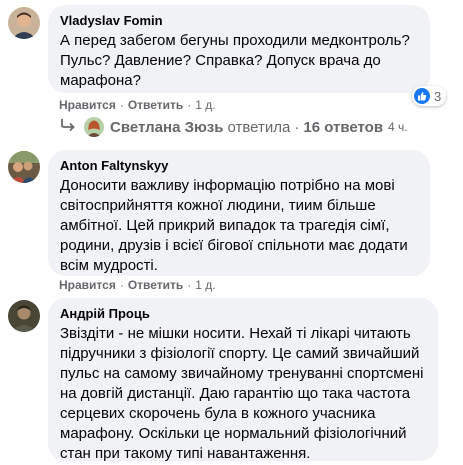 The width and height of the screenshot is (463, 465). I want to click on reaction-count: 3, so click(438, 96).